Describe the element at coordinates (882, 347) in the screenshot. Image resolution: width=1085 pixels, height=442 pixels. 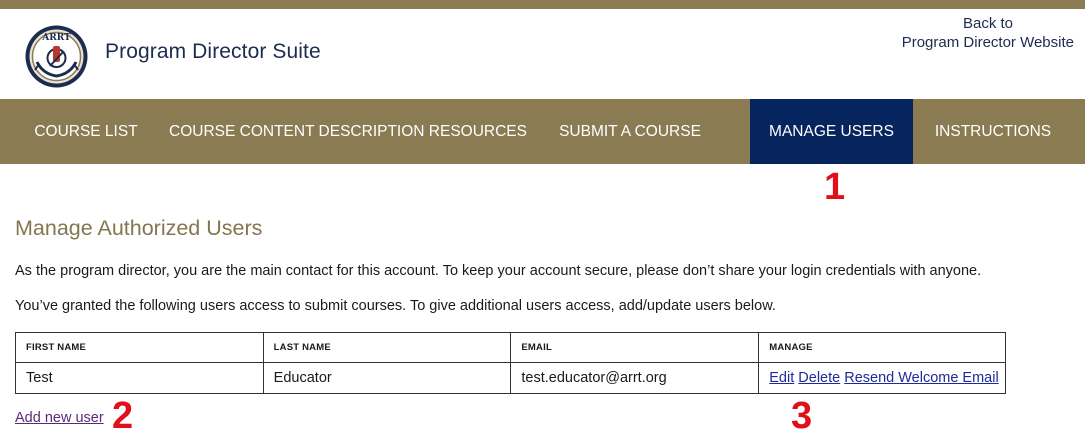
I see `column-header-manage: MANAGE` at that location.